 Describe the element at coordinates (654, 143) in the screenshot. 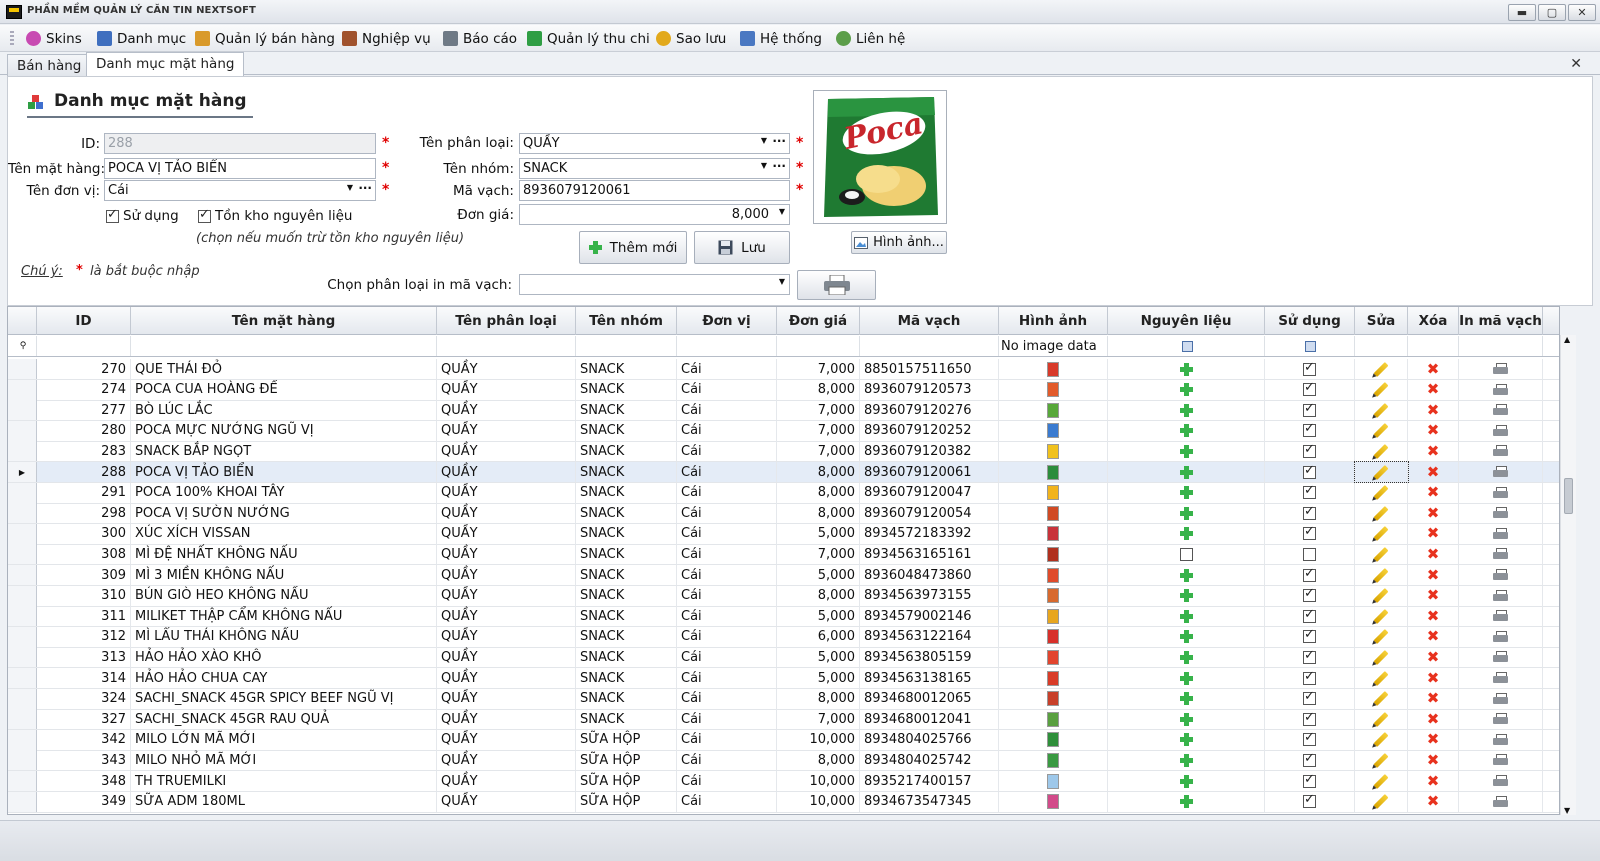

I see `category-select: QUẦY ▼ ···` at that location.